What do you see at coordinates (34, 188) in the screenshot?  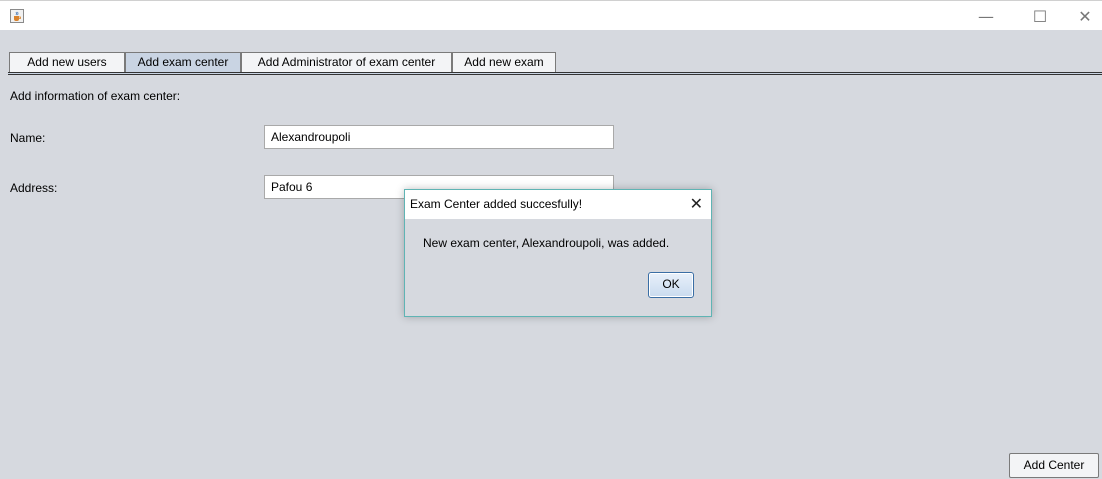 I see `address-label: Address:` at bounding box center [34, 188].